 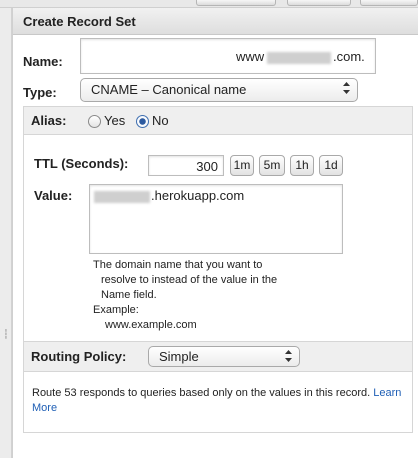 What do you see at coordinates (40, 92) in the screenshot?
I see `type-label: Type:` at bounding box center [40, 92].